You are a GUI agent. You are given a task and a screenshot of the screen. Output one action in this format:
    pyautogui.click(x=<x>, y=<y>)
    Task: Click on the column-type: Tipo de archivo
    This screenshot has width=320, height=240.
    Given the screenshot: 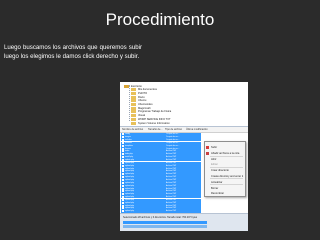 What is the action you would take?
    pyautogui.click(x=173, y=129)
    